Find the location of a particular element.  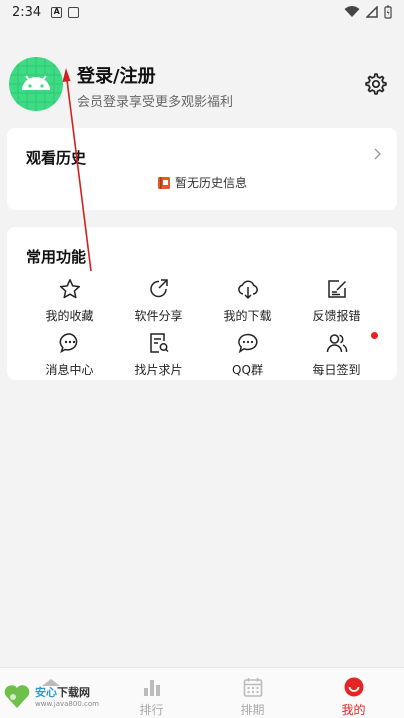

notification-a-icon: A is located at coordinates (57, 12).